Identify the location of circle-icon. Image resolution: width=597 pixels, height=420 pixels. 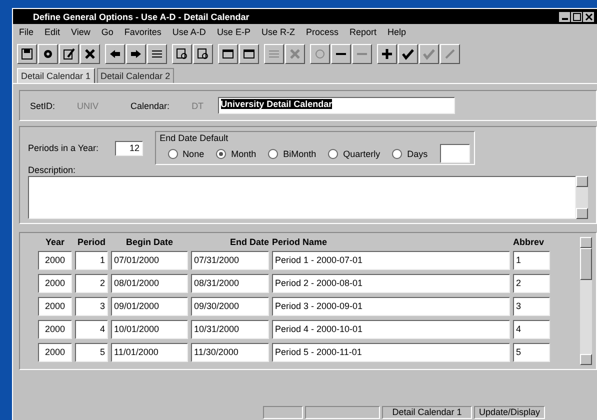
(320, 54).